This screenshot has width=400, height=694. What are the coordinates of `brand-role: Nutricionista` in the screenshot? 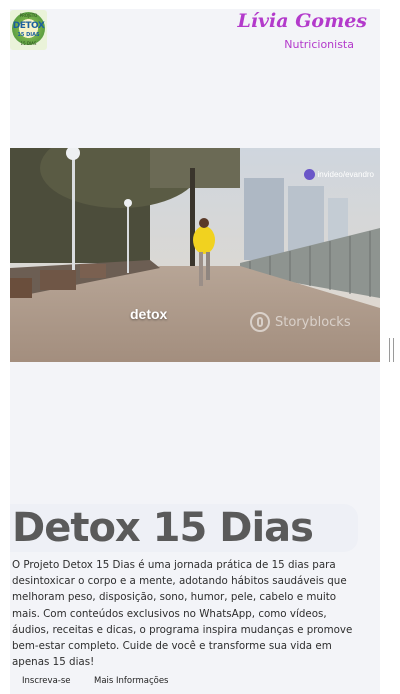 It's located at (319, 44).